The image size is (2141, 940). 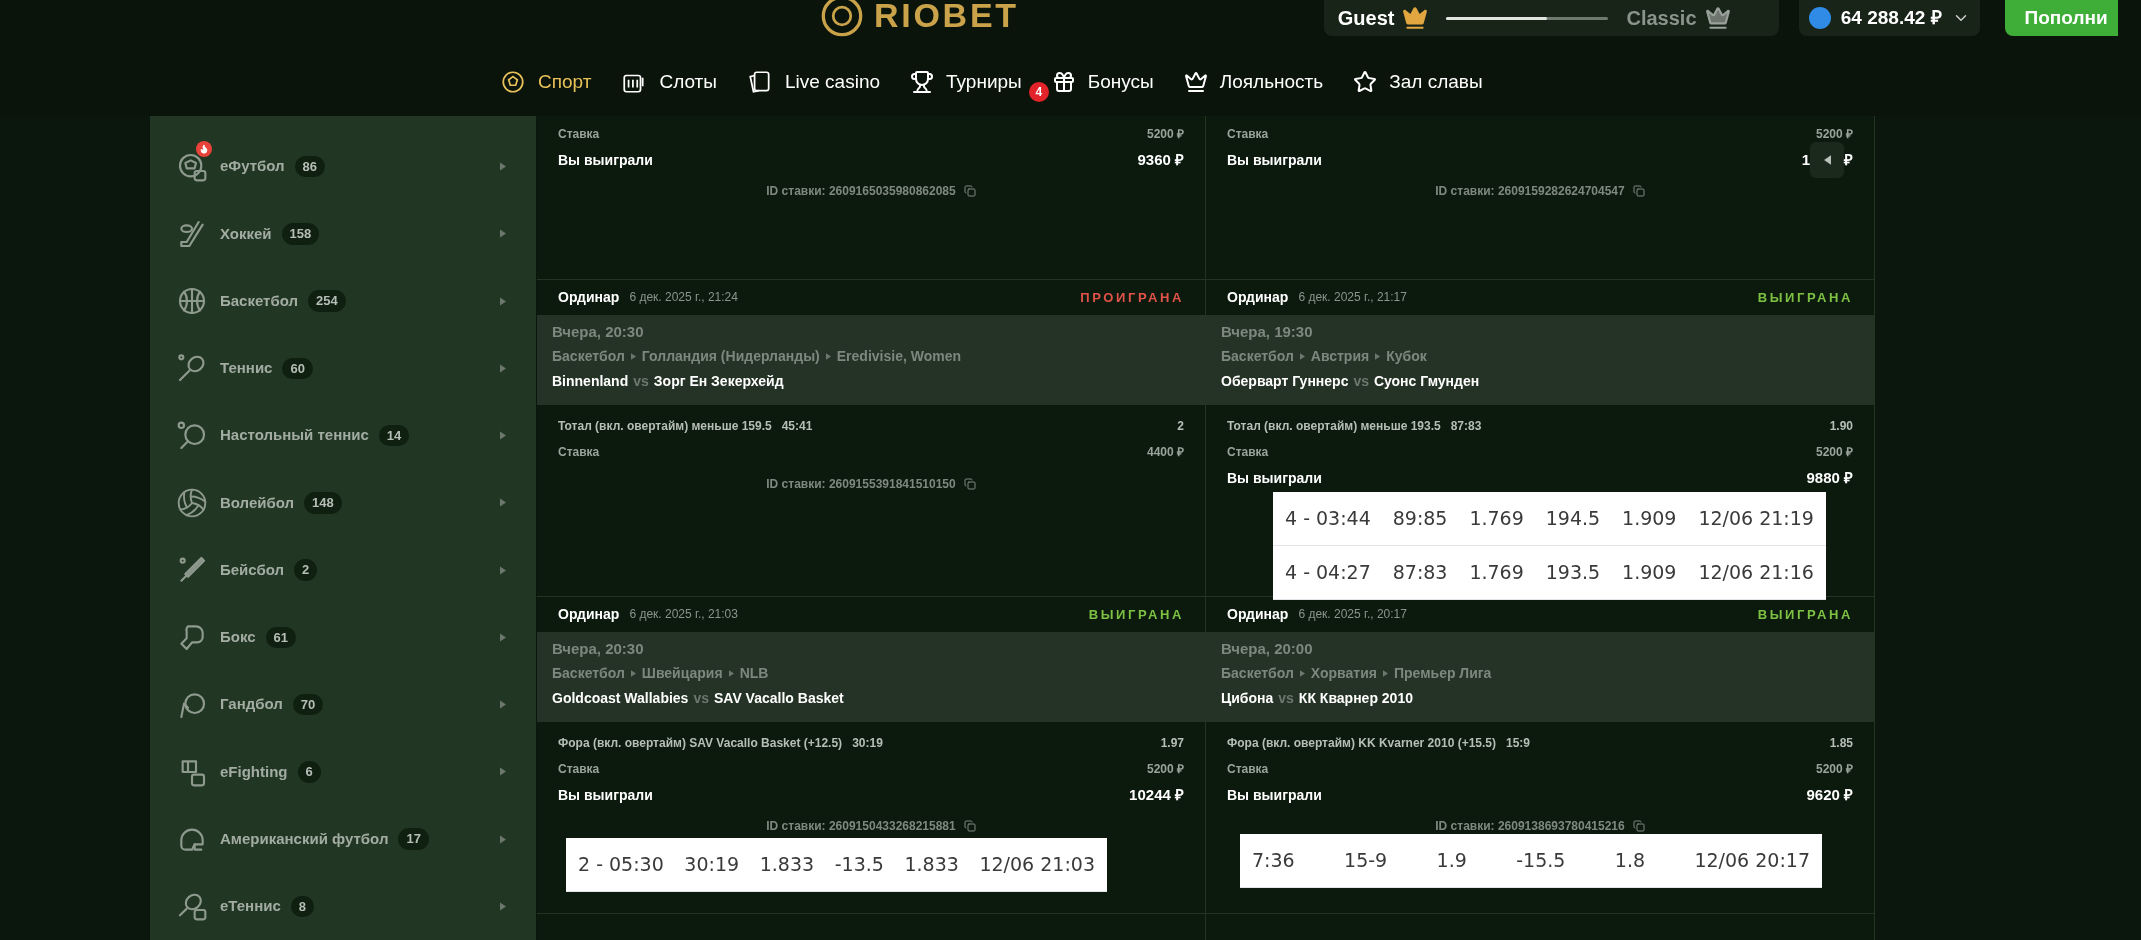 I want to click on market-label: Тотал (вкл. овертайм) меньше 193.5, so click(x=1334, y=427).